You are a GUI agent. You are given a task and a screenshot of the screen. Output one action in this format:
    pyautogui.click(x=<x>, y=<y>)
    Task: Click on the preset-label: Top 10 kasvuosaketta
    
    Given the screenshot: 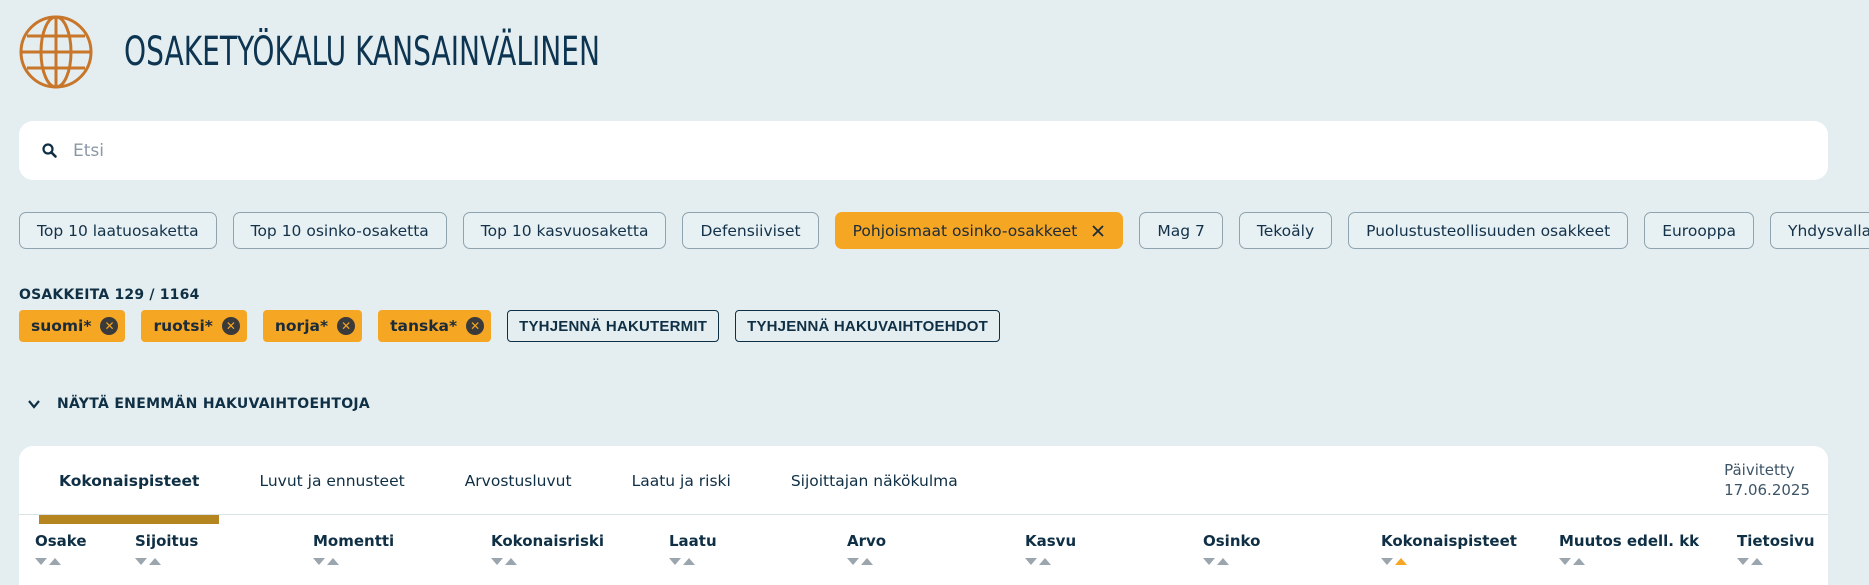 What is the action you would take?
    pyautogui.click(x=564, y=230)
    